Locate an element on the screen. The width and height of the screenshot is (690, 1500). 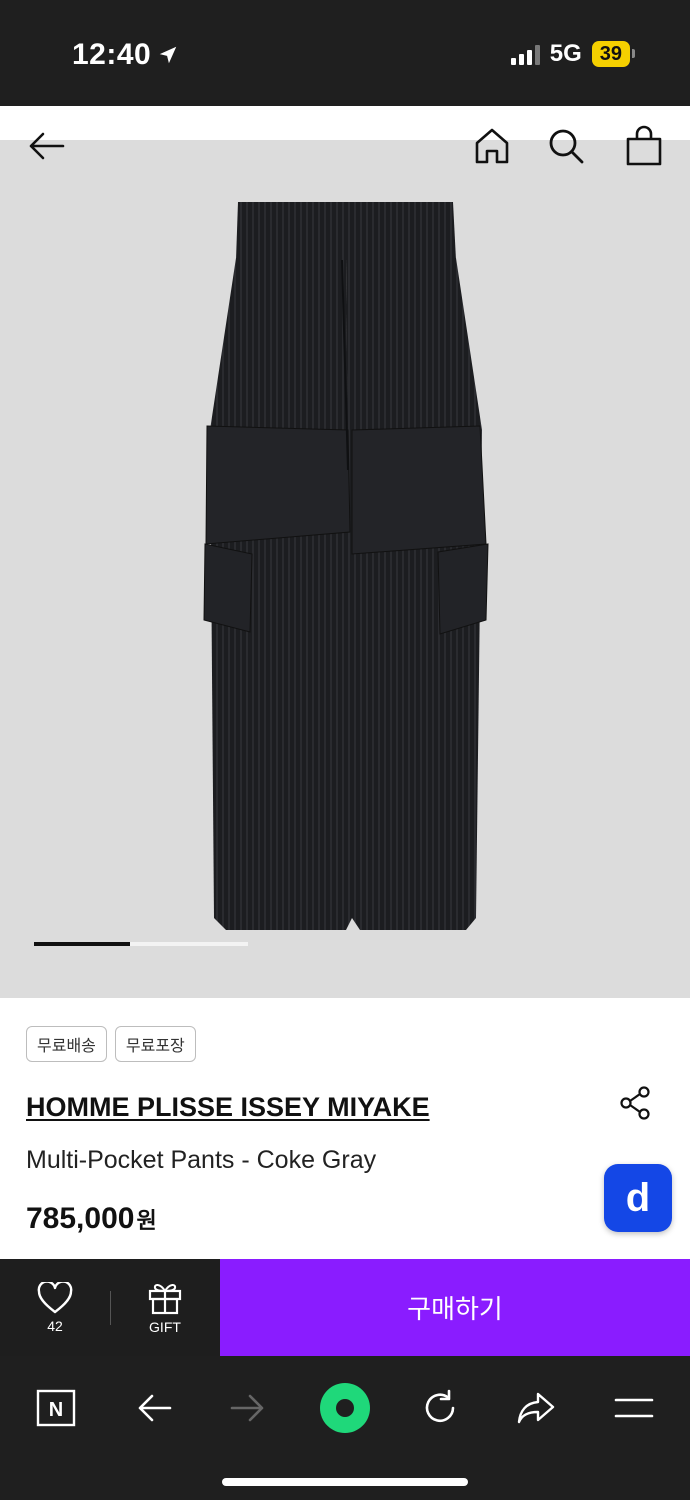
brand-link: HOMME PLISSE ISSEY MIYAKE is located at coordinates (228, 1107).